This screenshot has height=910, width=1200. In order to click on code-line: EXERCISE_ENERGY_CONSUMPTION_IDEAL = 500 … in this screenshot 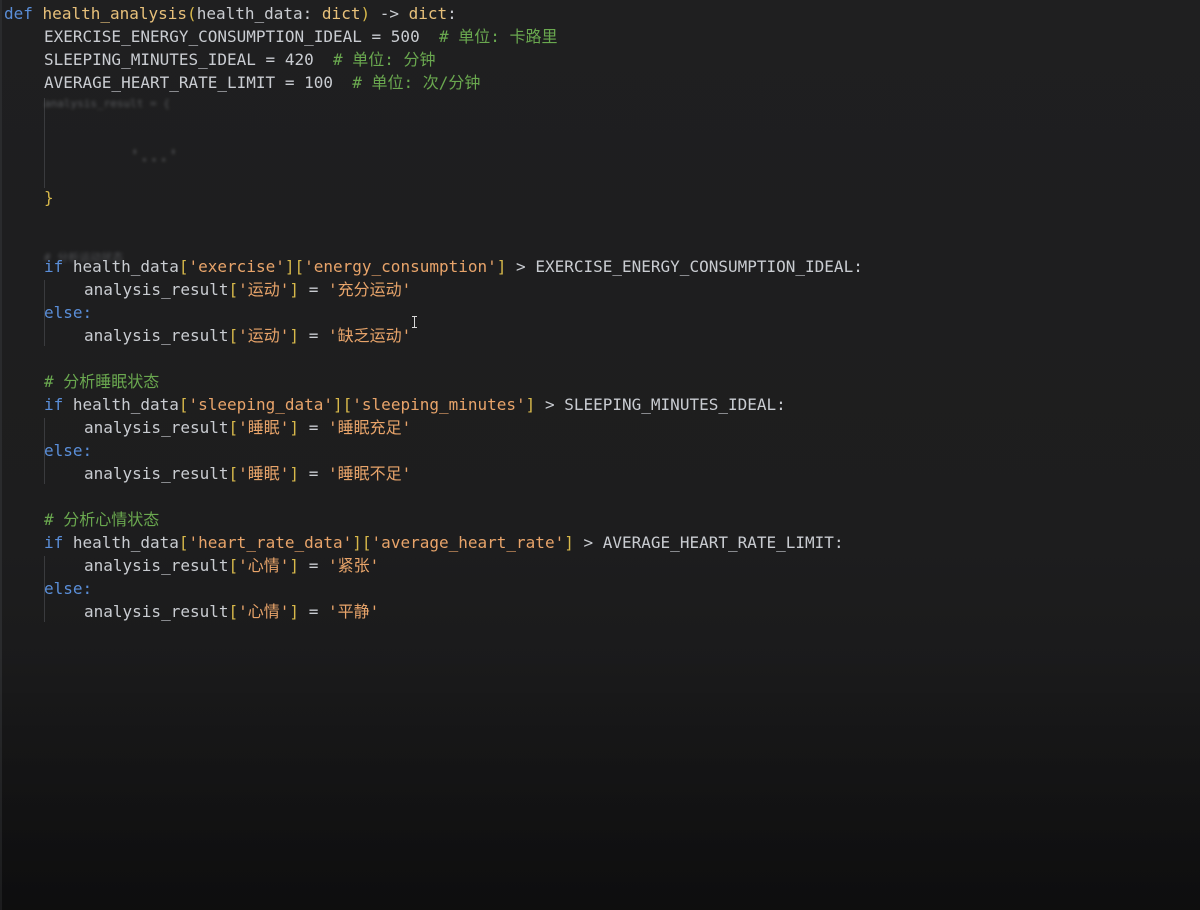, I will do `click(301, 36)`.